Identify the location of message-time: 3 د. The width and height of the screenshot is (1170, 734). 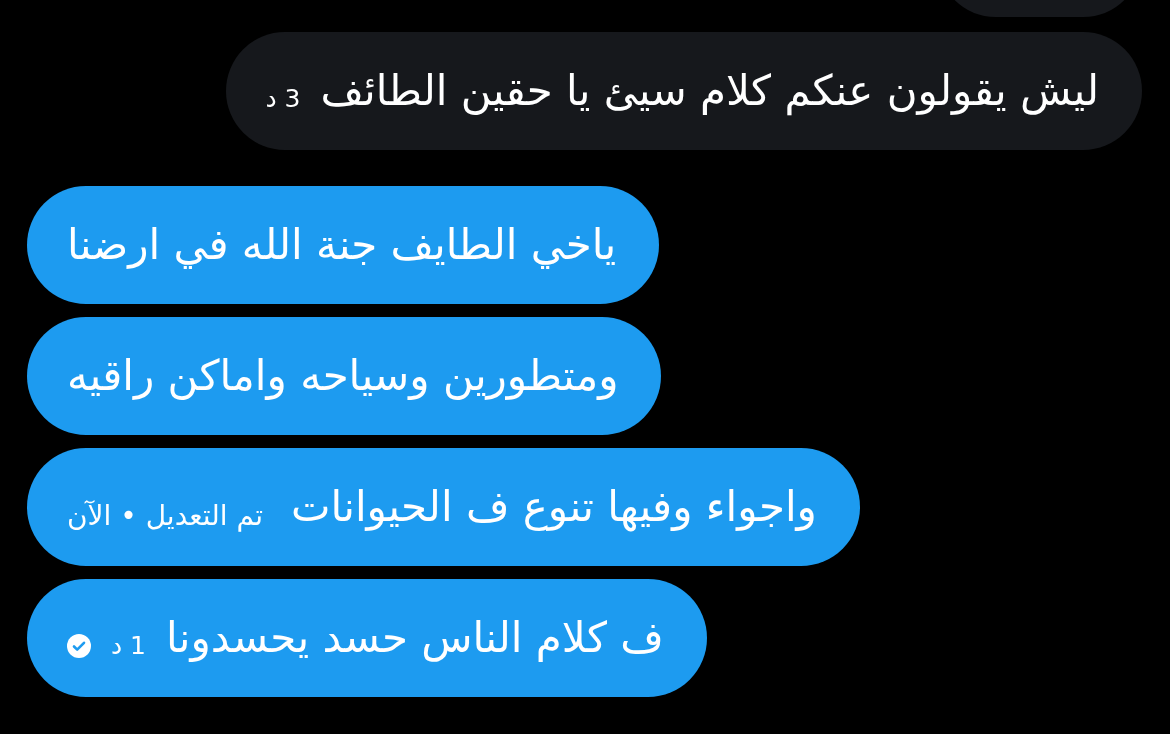
(283, 99).